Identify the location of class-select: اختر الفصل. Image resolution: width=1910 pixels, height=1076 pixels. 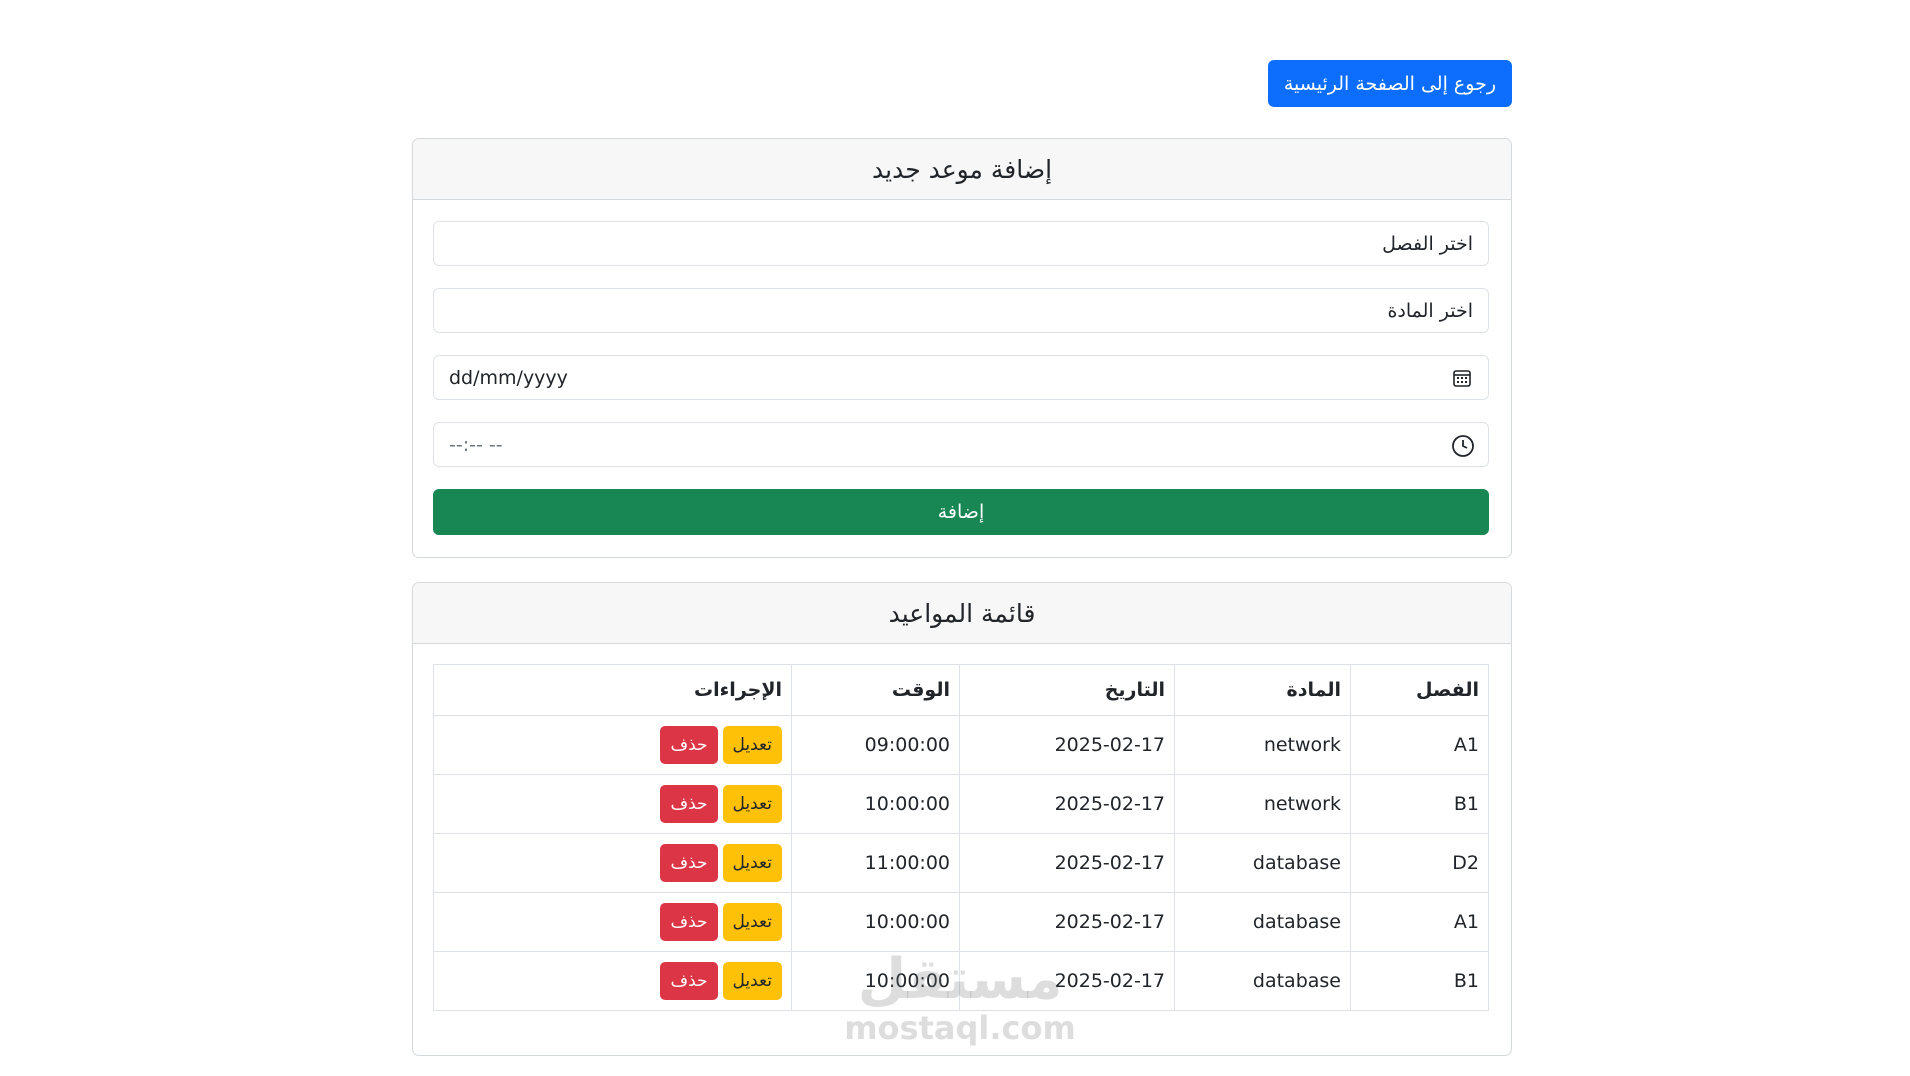
(961, 243).